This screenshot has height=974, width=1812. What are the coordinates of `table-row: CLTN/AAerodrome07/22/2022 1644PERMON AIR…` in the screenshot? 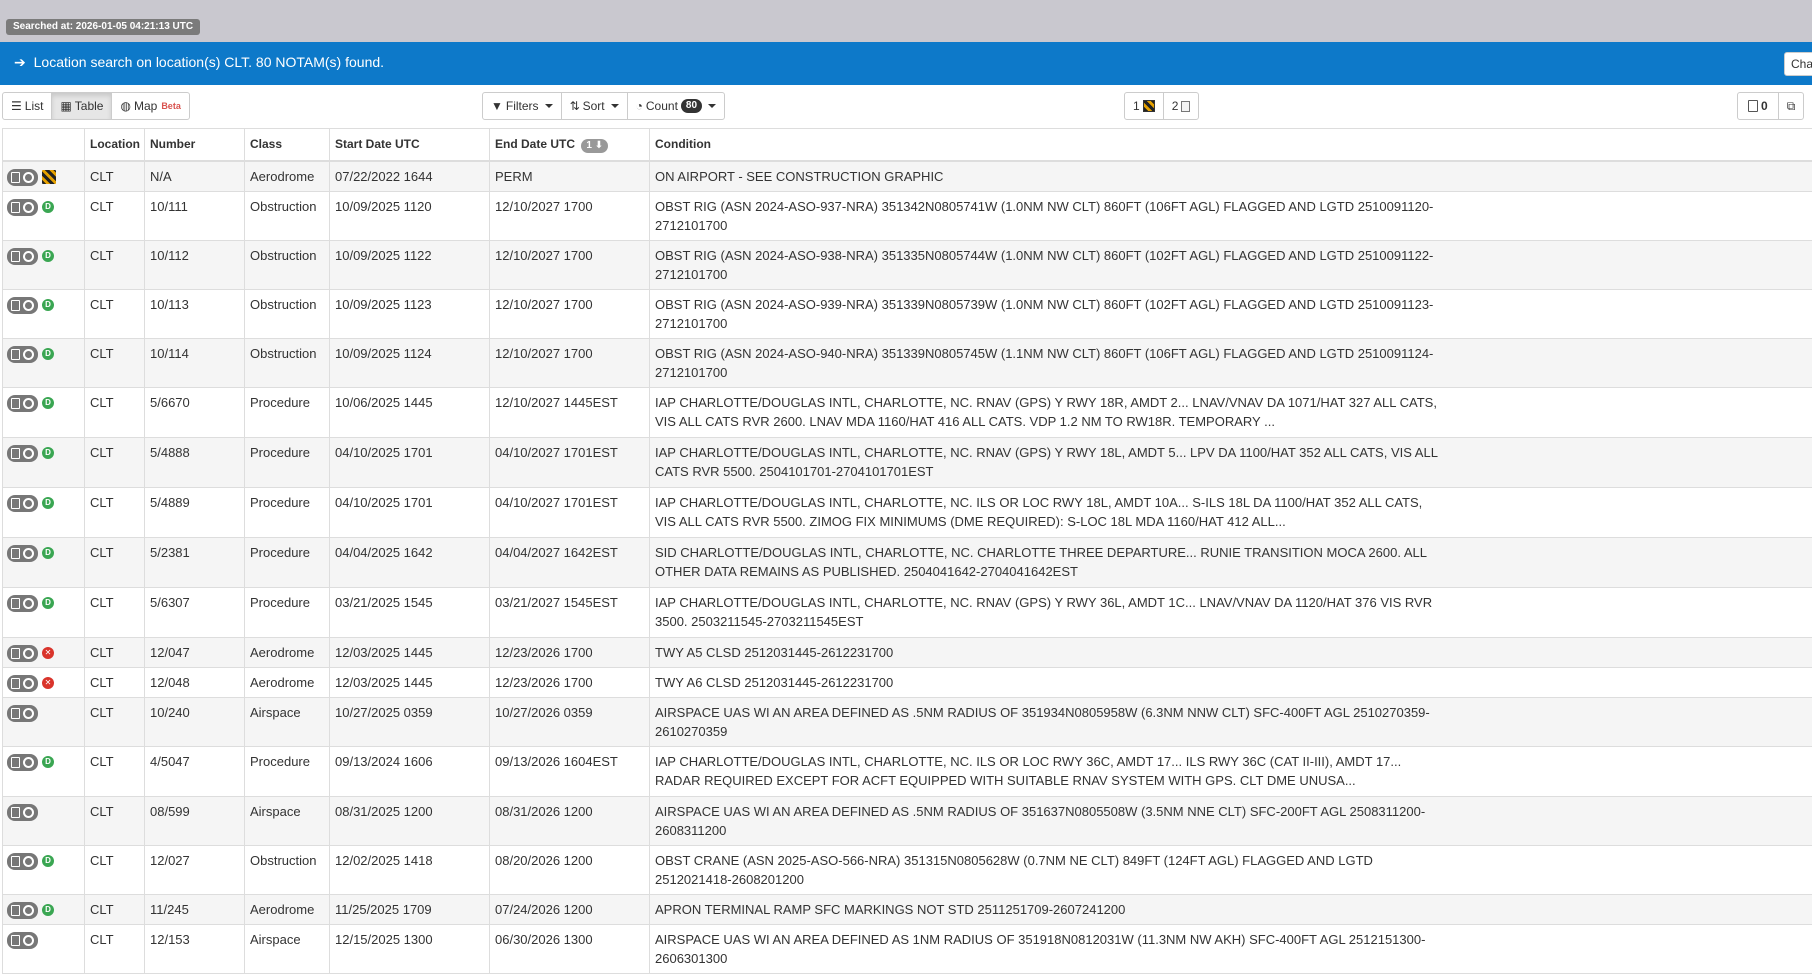 It's located at (907, 176).